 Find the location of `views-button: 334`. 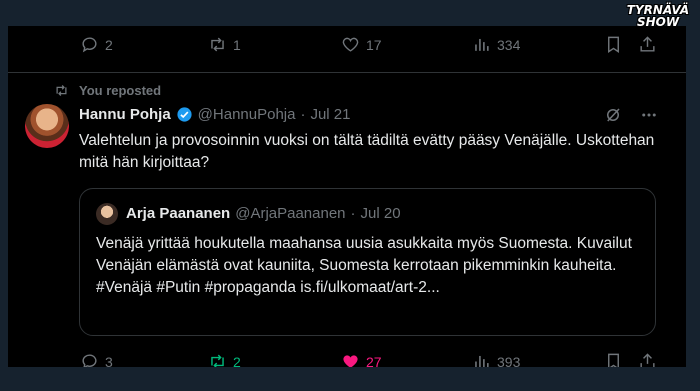

views-button: 334 is located at coordinates (496, 44).